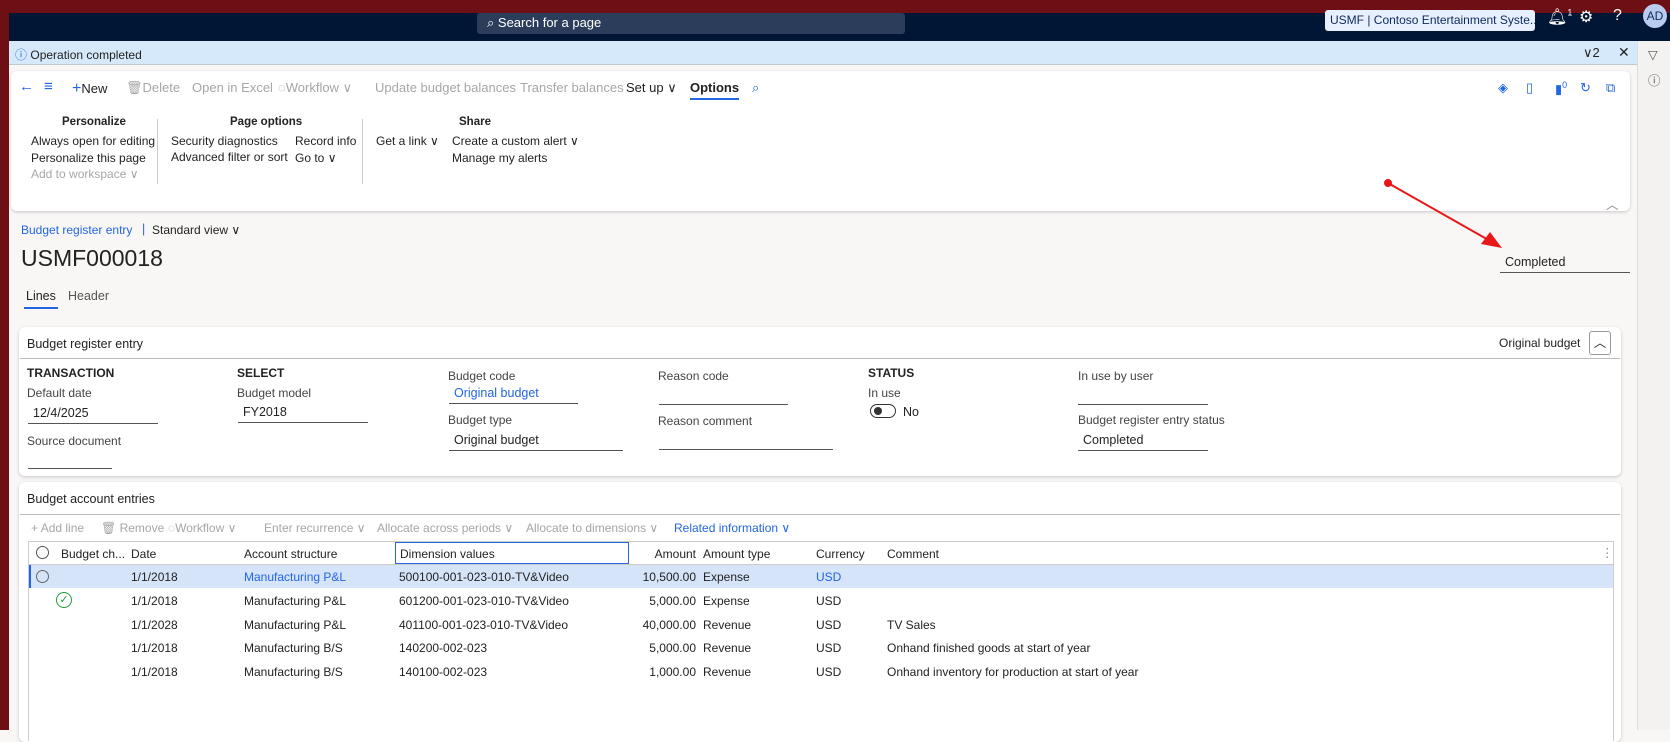  Describe the element at coordinates (1503, 88) in the screenshot. I see `power-apps-icon: ◈` at that location.